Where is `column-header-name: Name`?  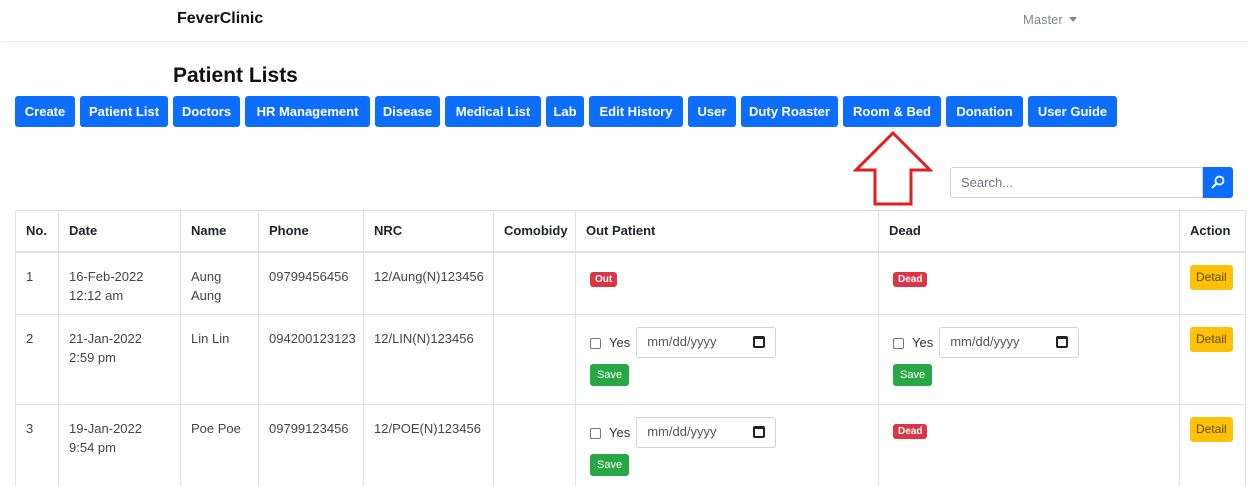 column-header-name: Name is located at coordinates (219, 231).